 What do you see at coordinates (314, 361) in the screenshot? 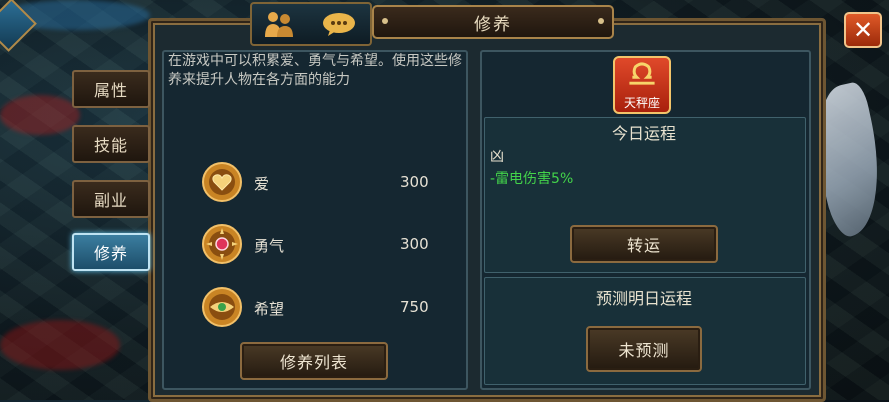
I see `cultivation-list-button: 修养列表` at bounding box center [314, 361].